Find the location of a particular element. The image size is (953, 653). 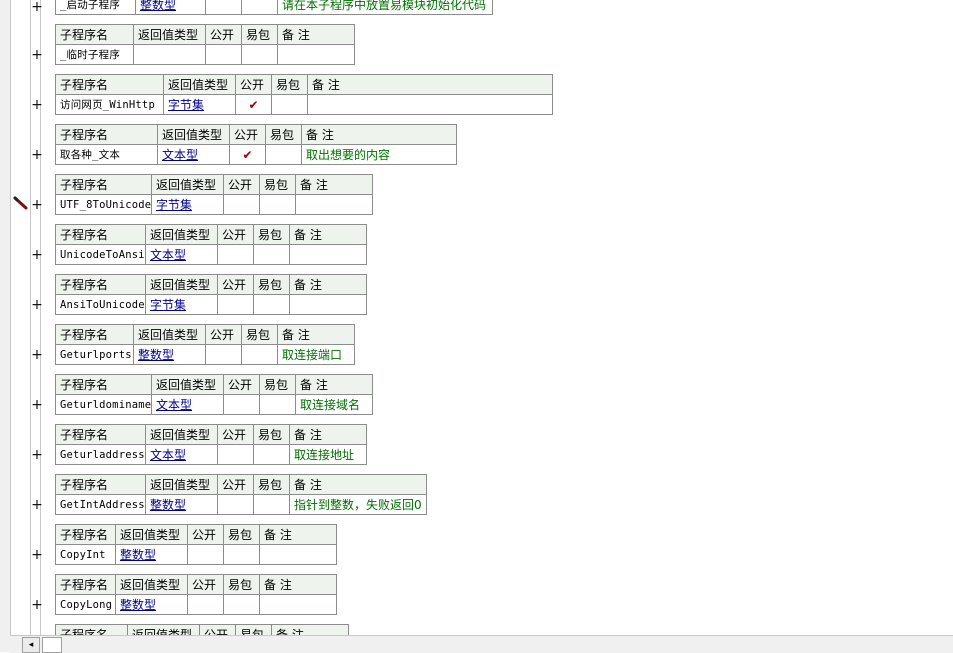

subroutine-name: Geturlports is located at coordinates (94, 354).